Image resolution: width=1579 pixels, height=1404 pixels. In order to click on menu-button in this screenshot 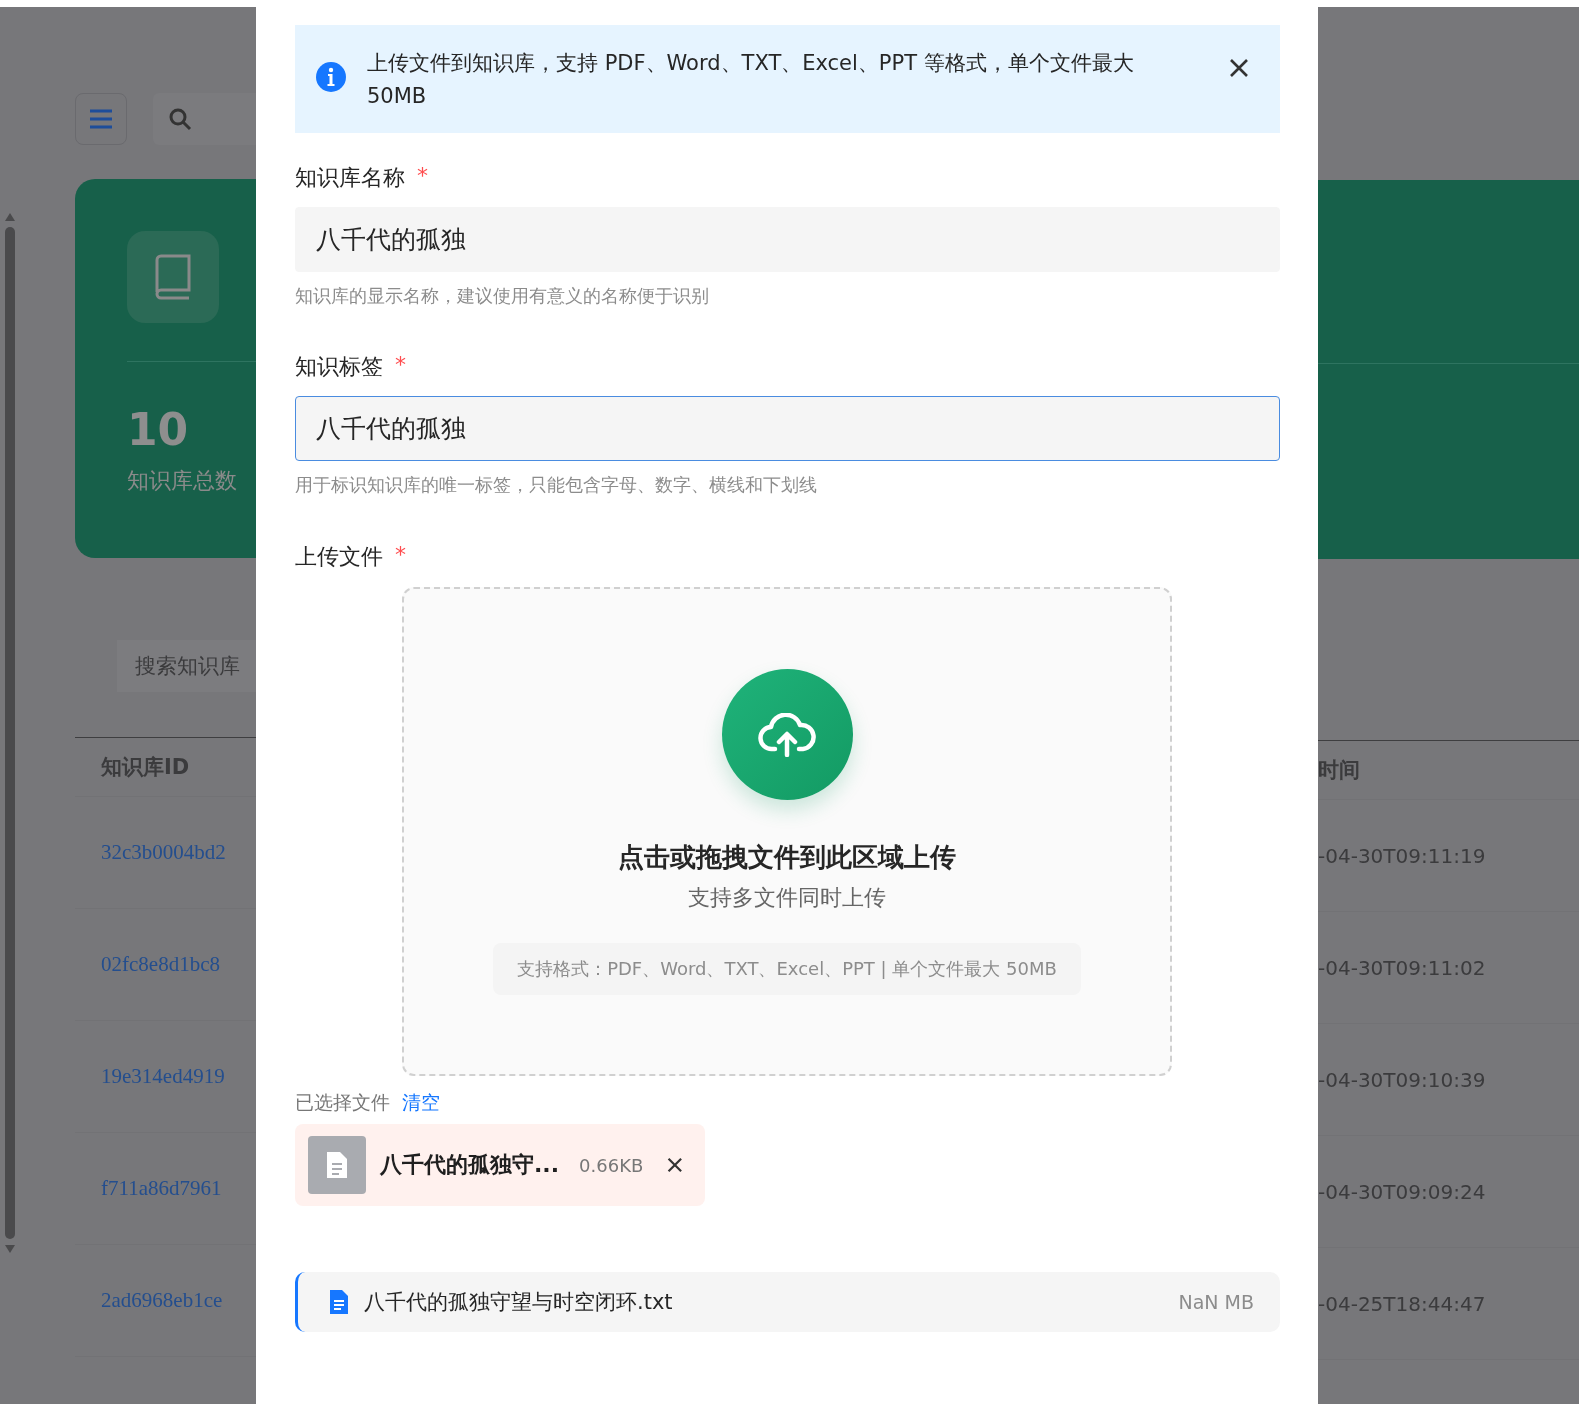, I will do `click(101, 119)`.